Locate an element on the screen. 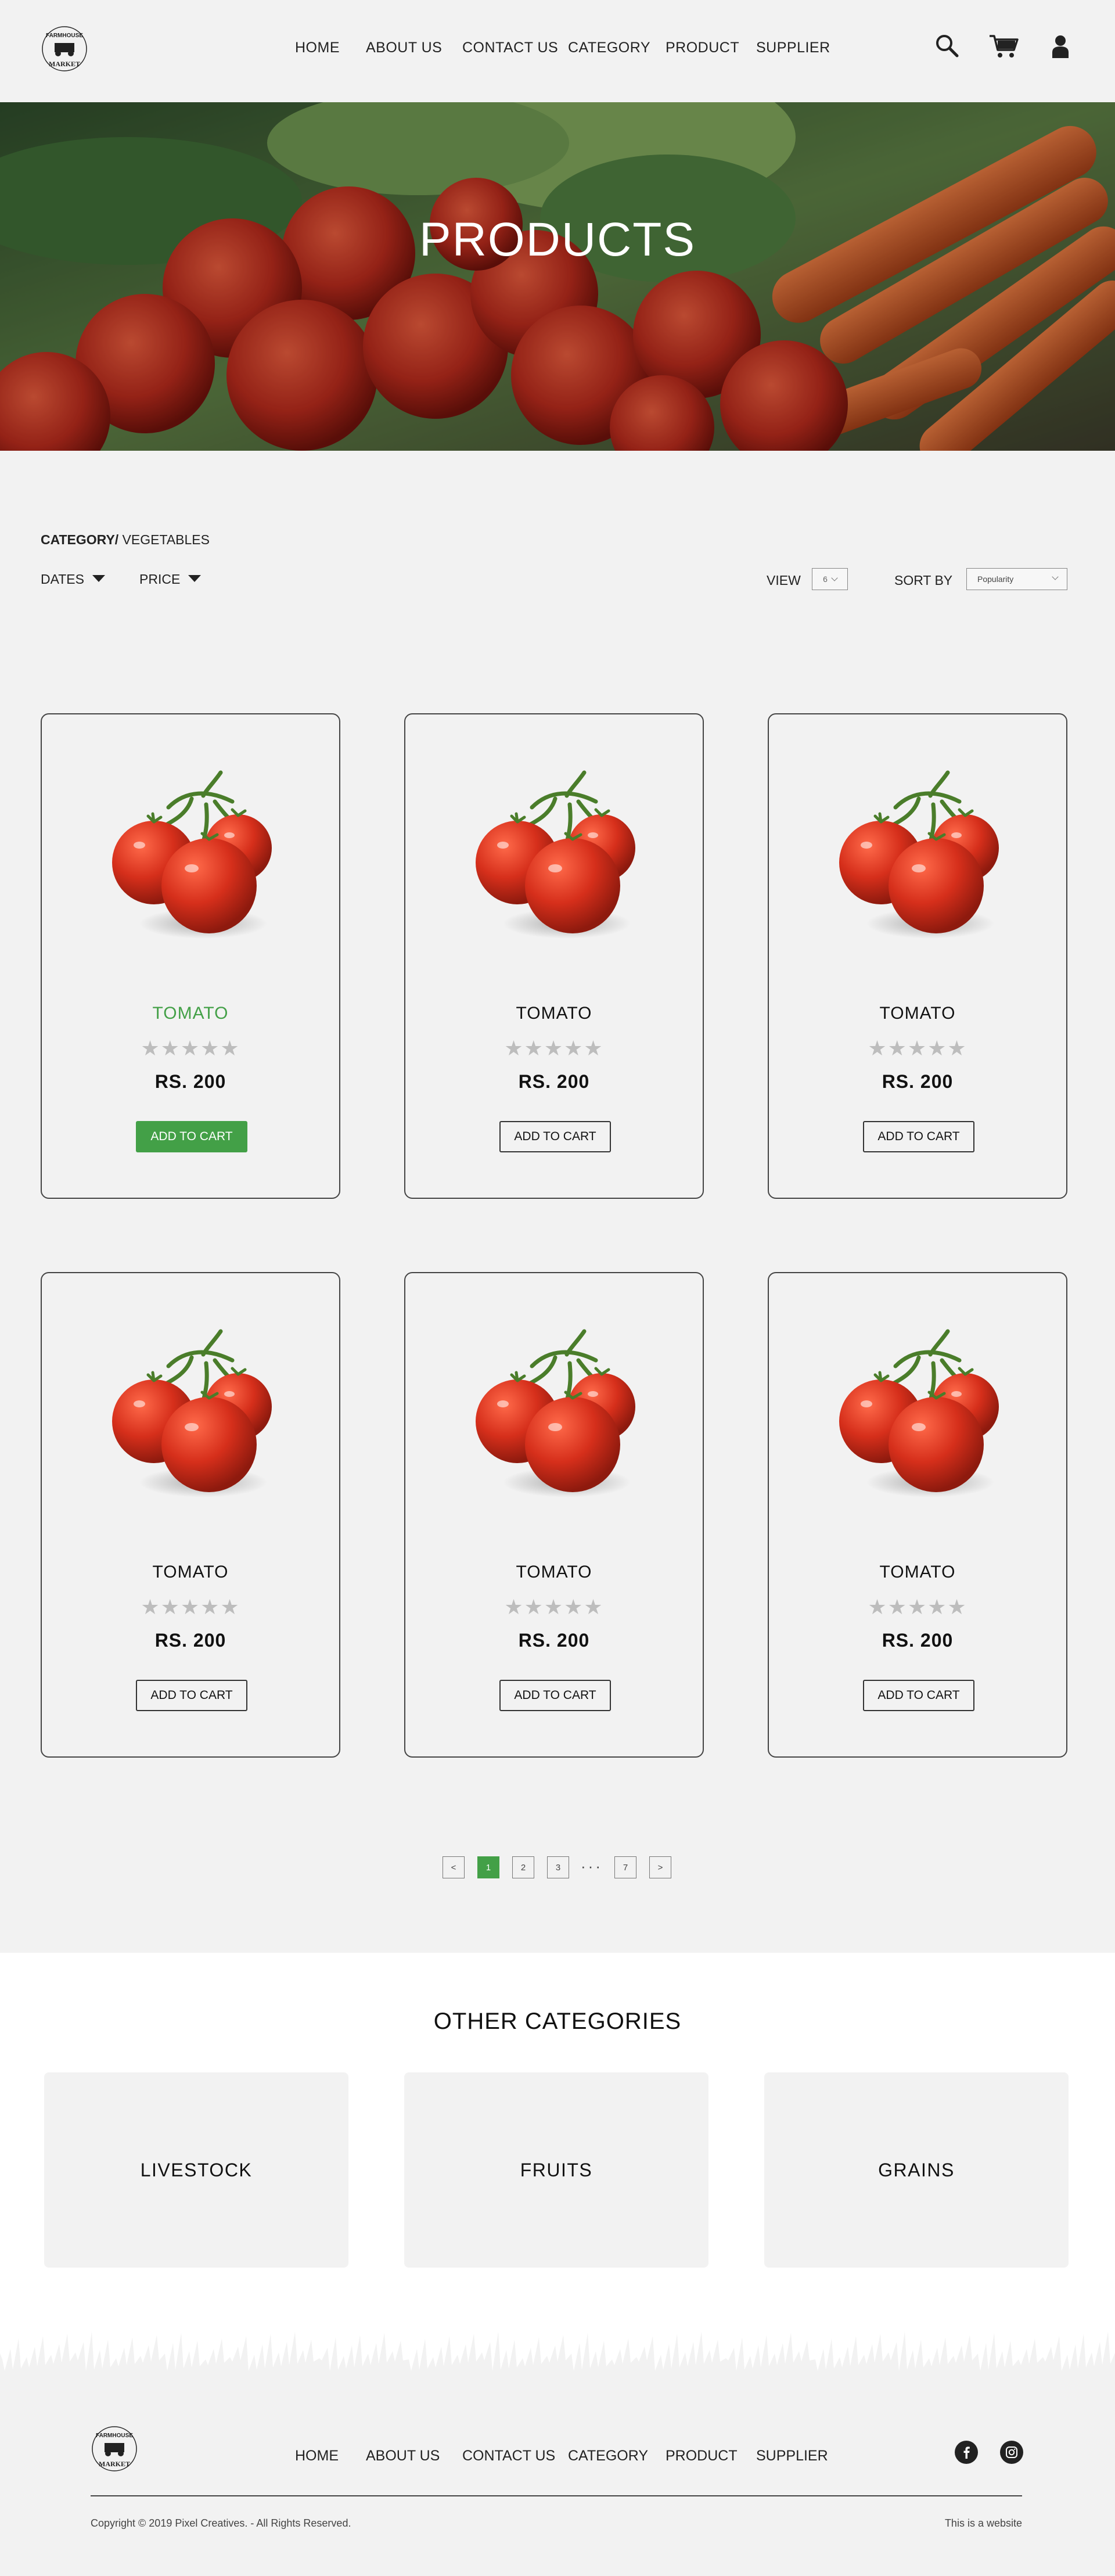 This screenshot has height=2576, width=1115. price-filter: PRICE is located at coordinates (170, 579).